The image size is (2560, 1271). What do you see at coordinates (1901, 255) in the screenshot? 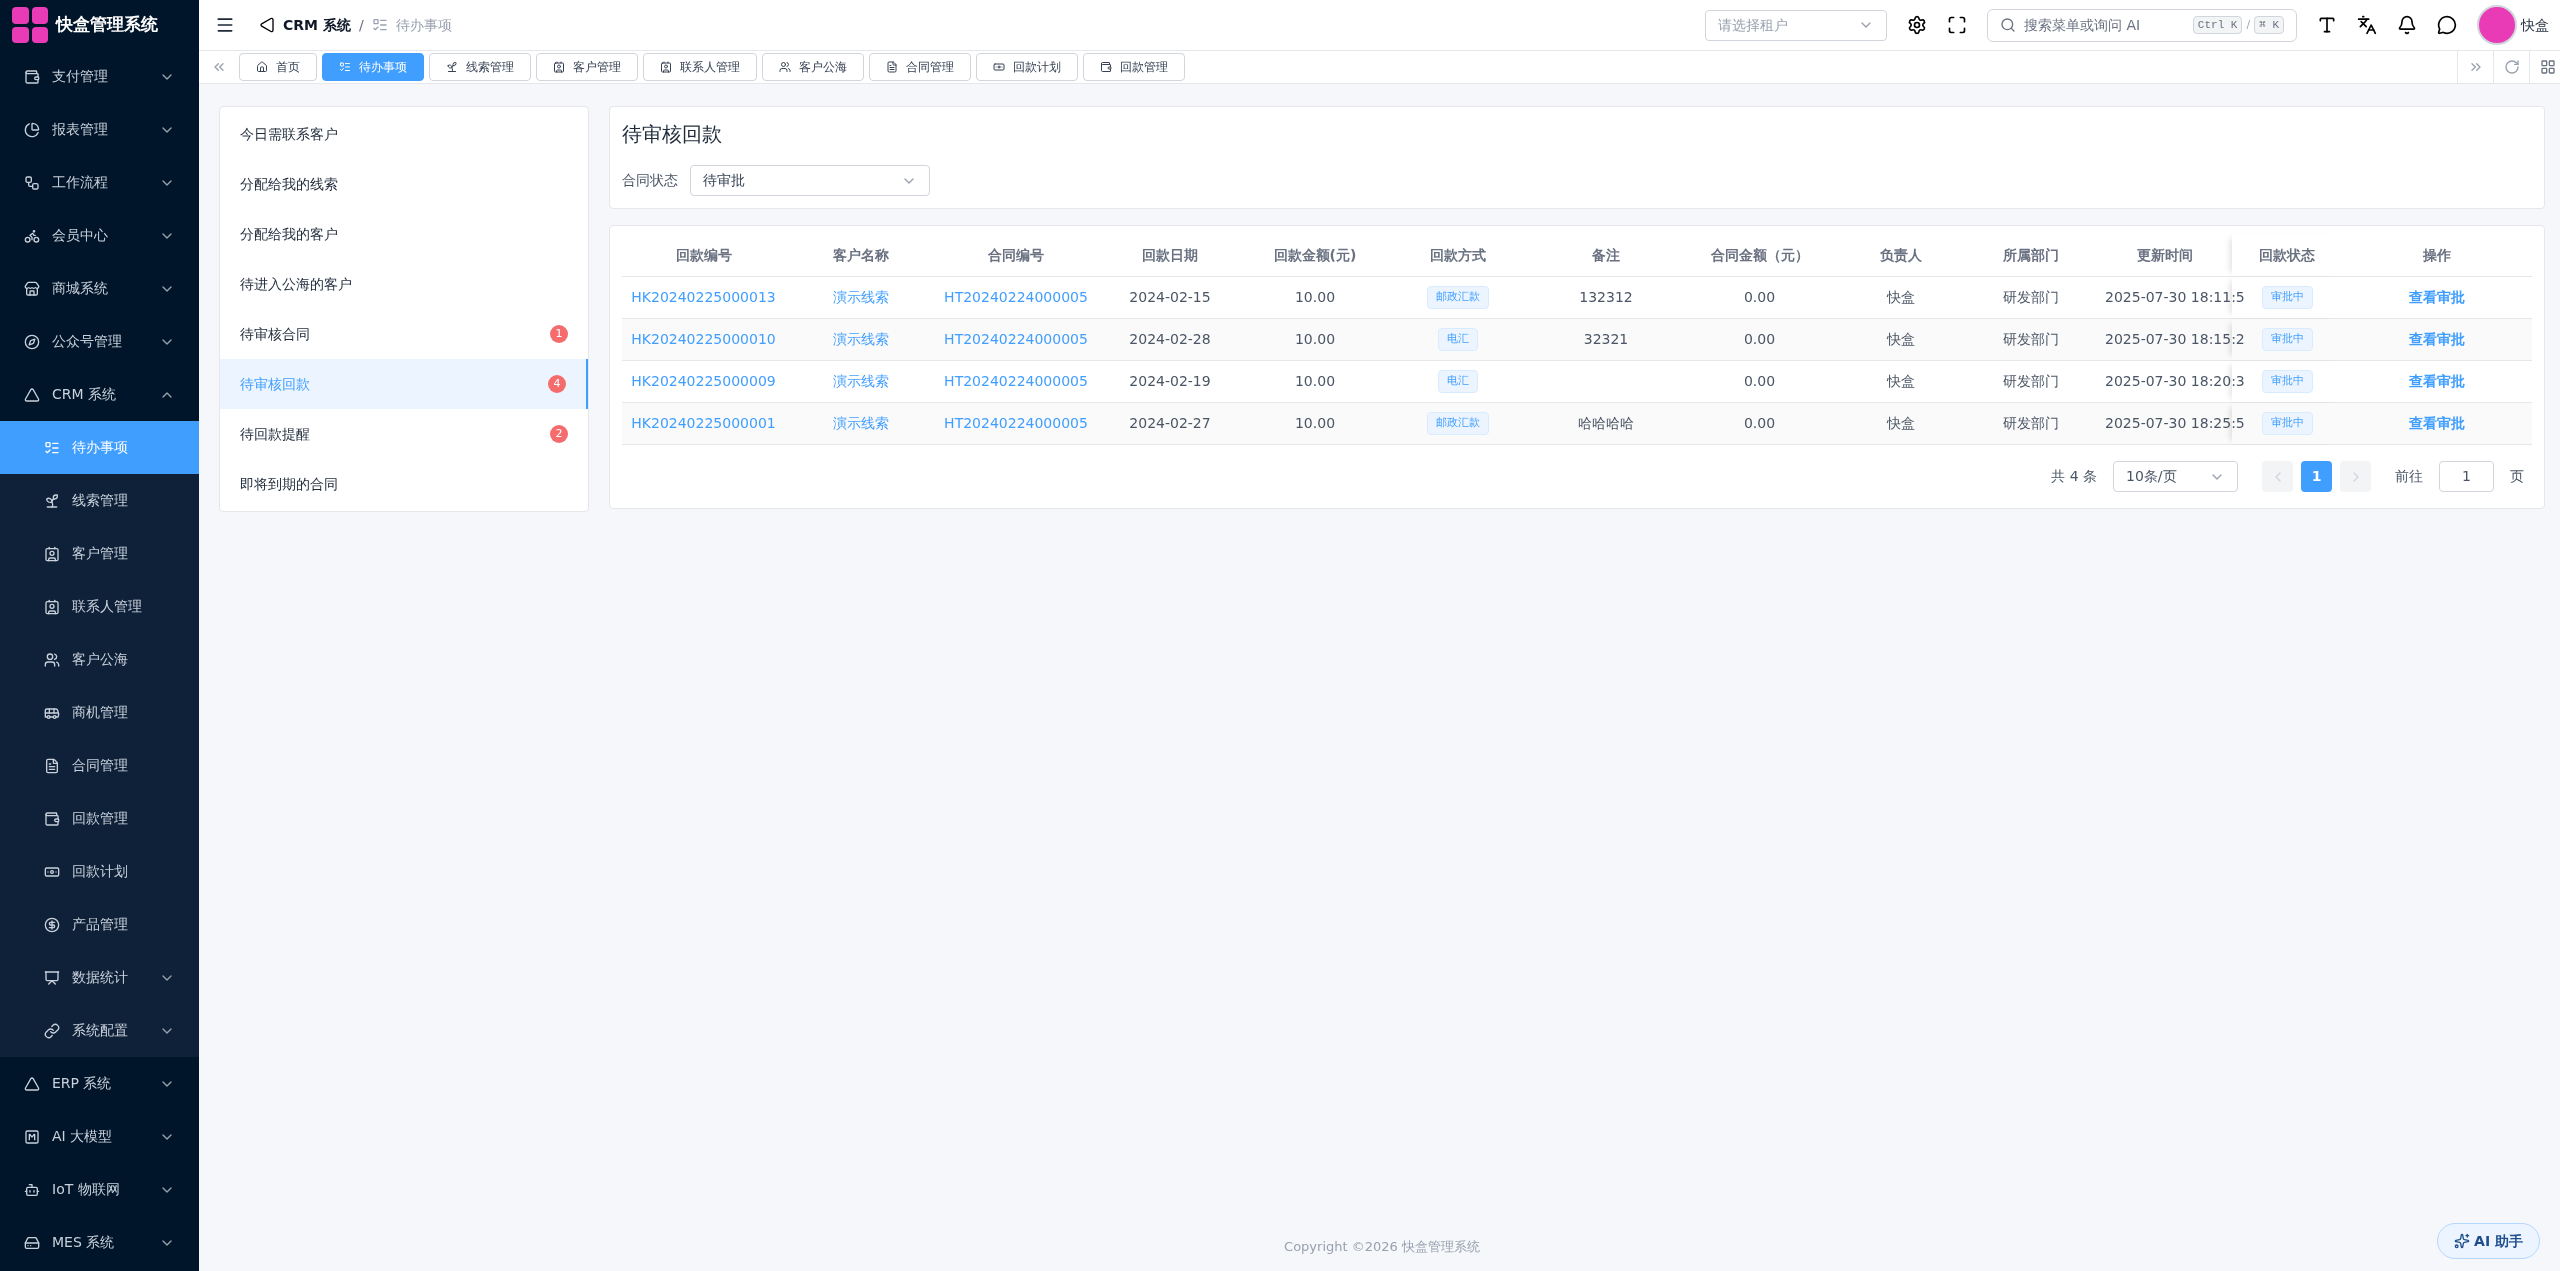
I see `column-header: 负责人` at bounding box center [1901, 255].